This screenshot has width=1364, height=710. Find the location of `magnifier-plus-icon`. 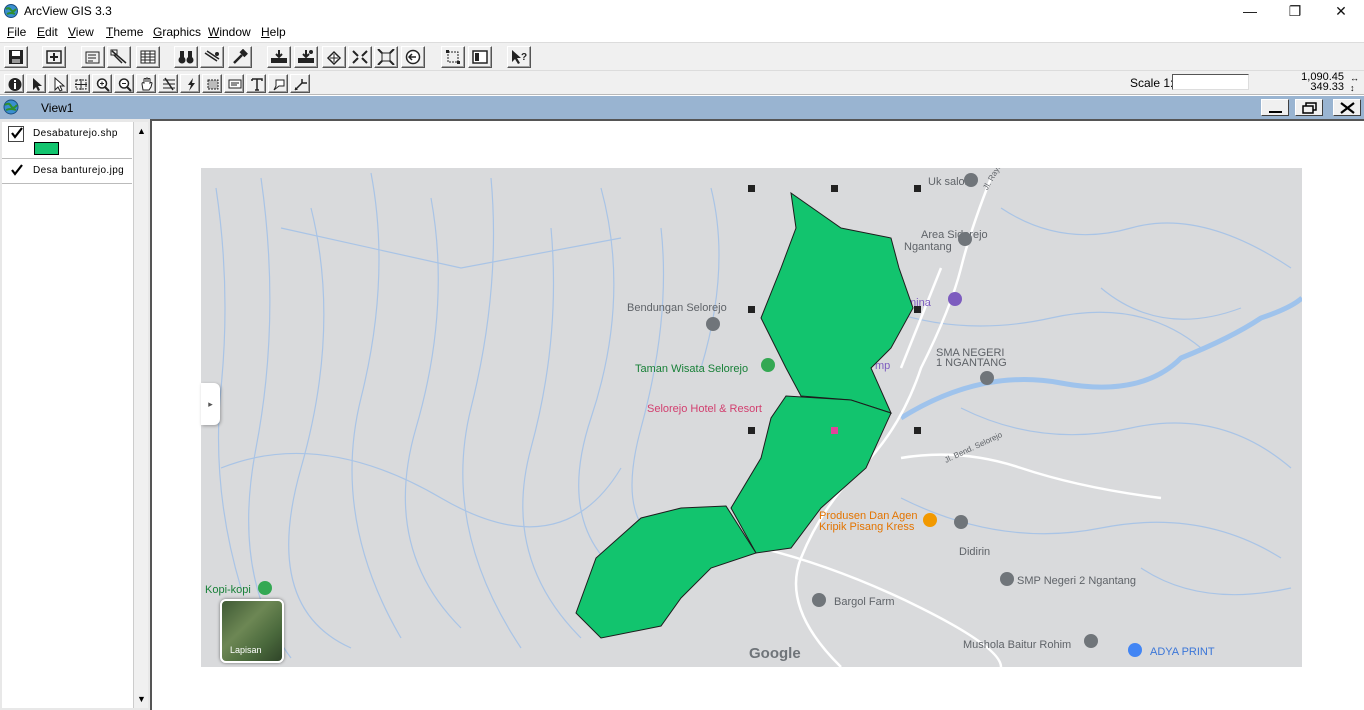

magnifier-plus-icon is located at coordinates (103, 85).